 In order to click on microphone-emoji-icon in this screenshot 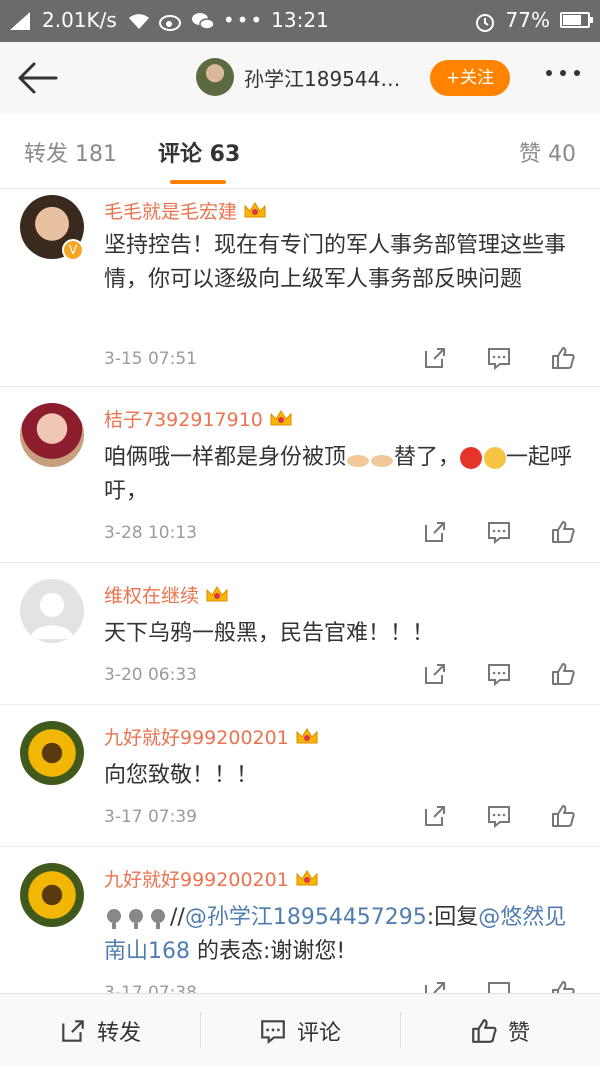, I will do `click(137, 918)`.